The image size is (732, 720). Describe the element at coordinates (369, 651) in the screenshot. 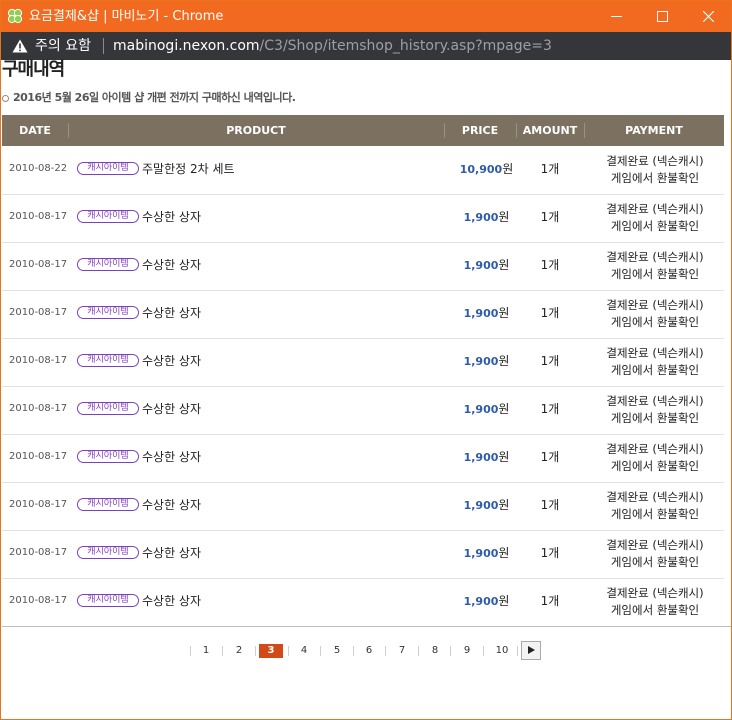

I see `page-link-6: 6` at that location.